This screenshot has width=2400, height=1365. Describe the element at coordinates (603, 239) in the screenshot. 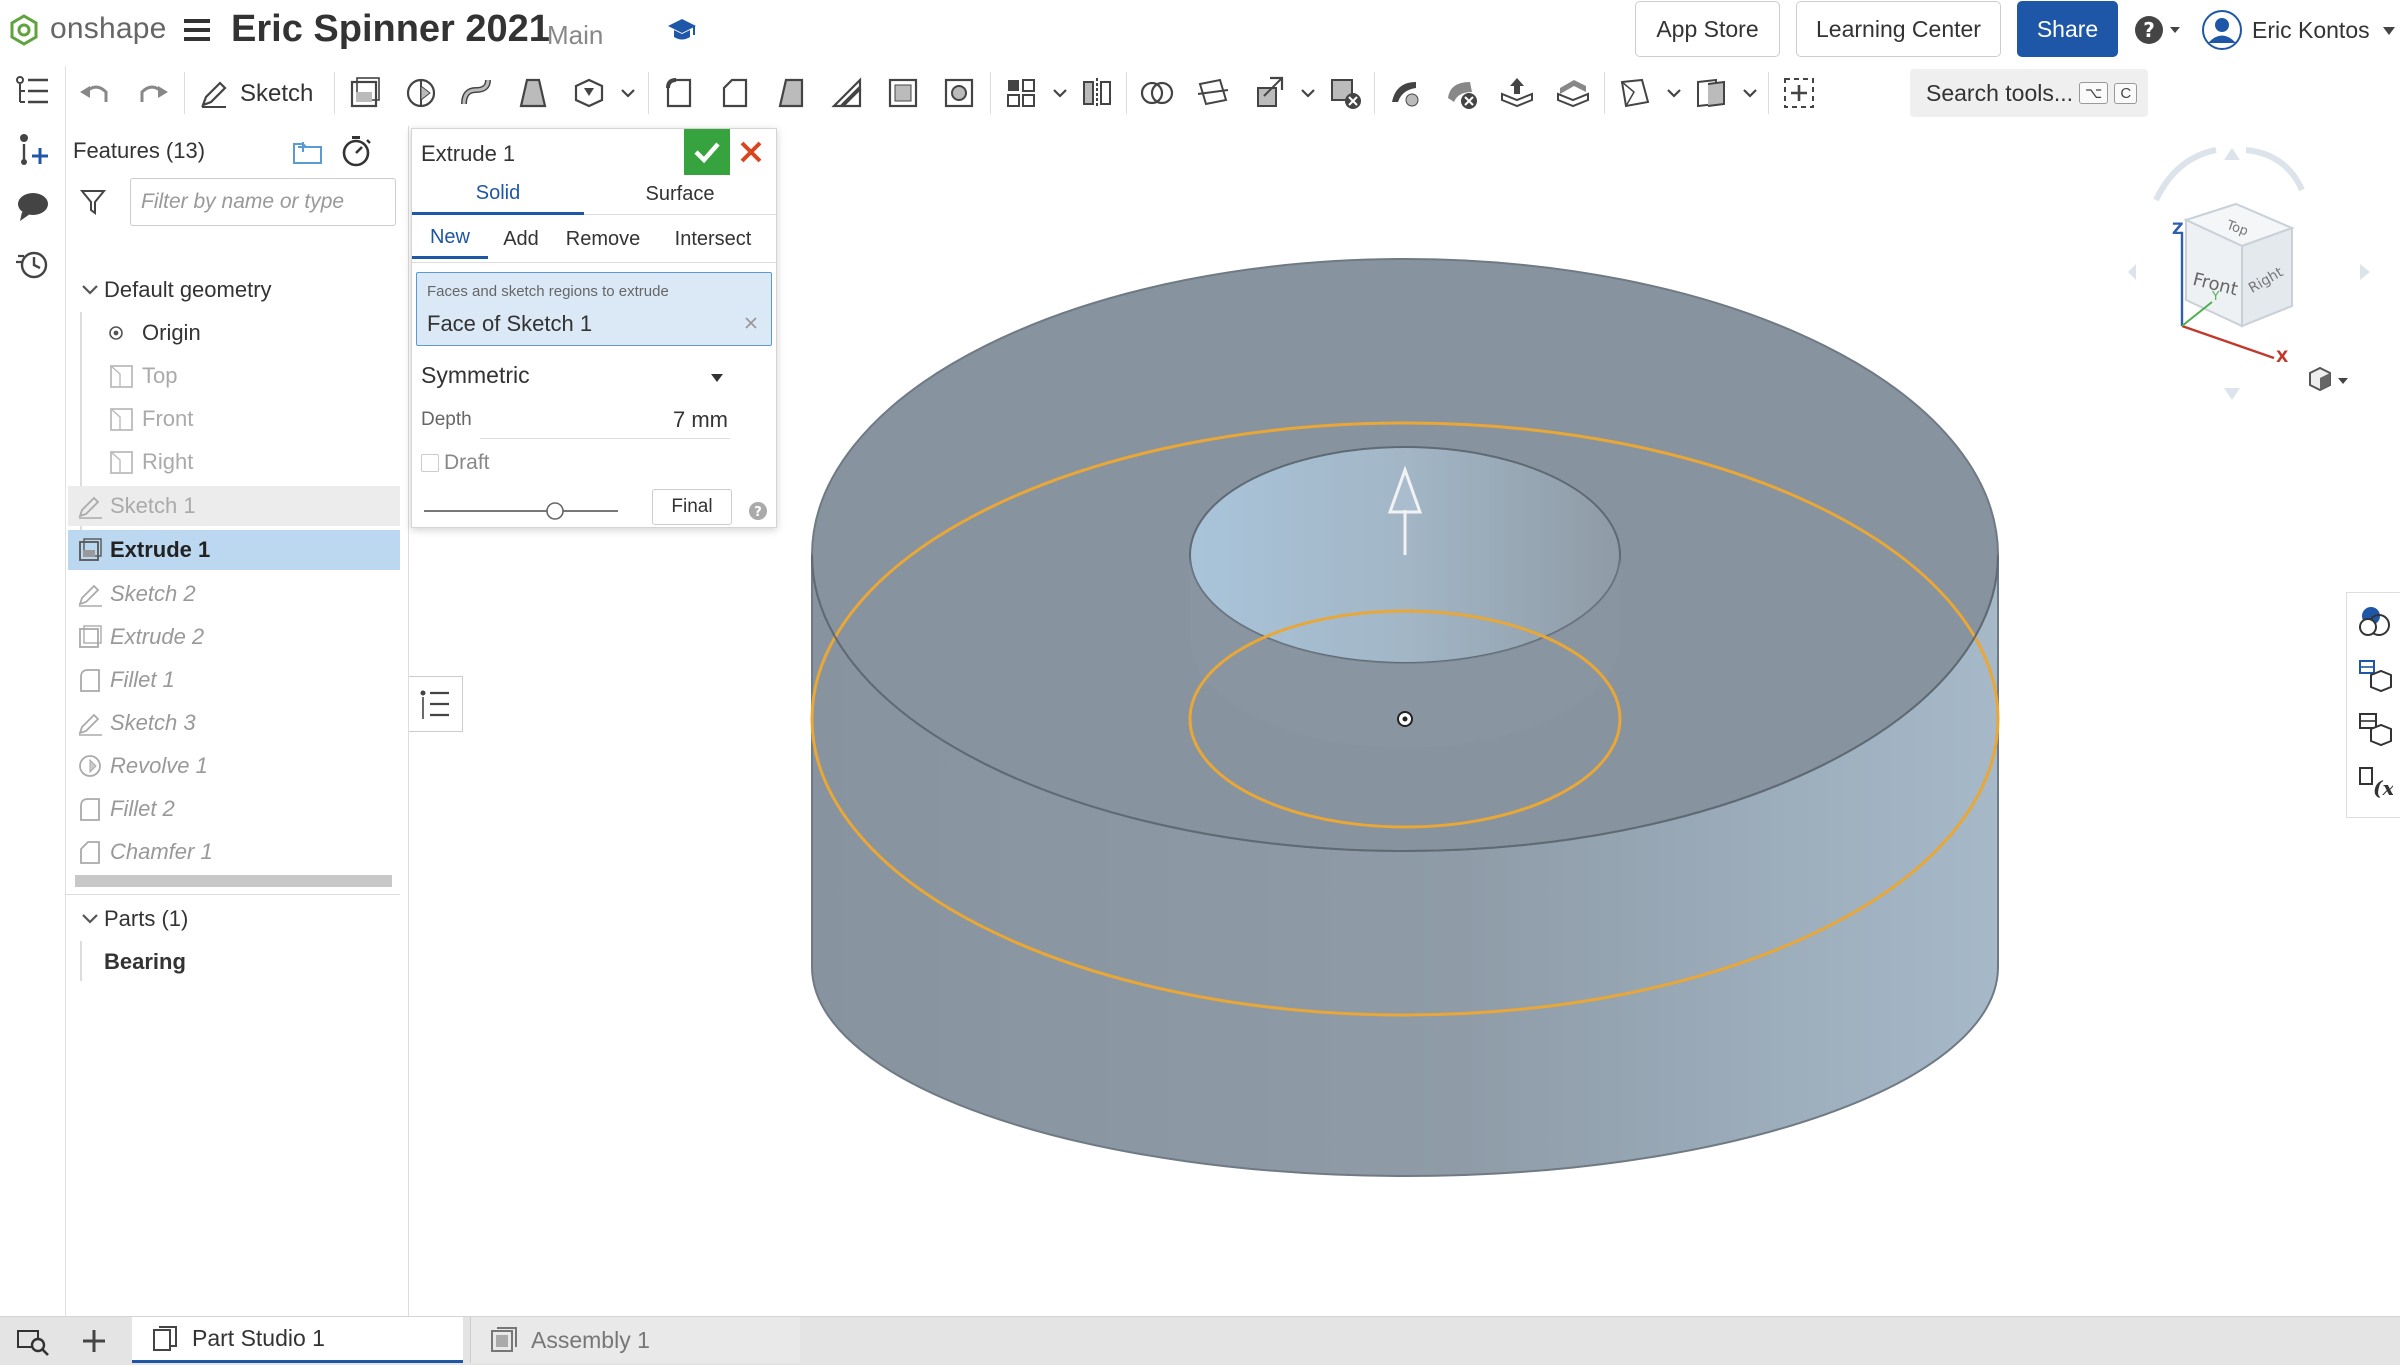

I see `op-tab-remove: Remove` at that location.